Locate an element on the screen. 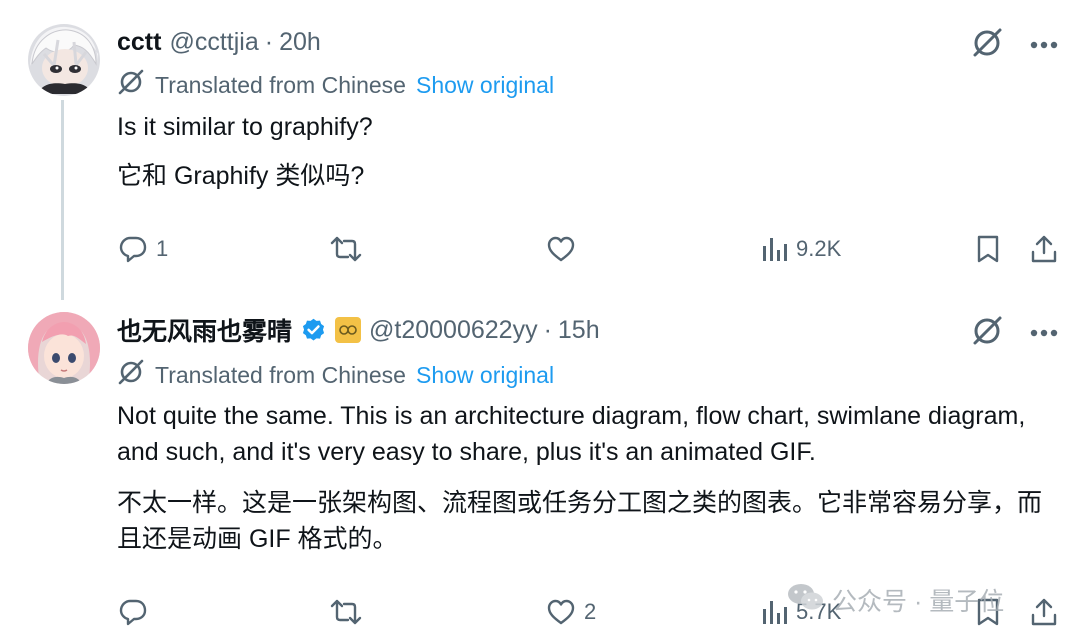  display-name: cctt is located at coordinates (139, 42).